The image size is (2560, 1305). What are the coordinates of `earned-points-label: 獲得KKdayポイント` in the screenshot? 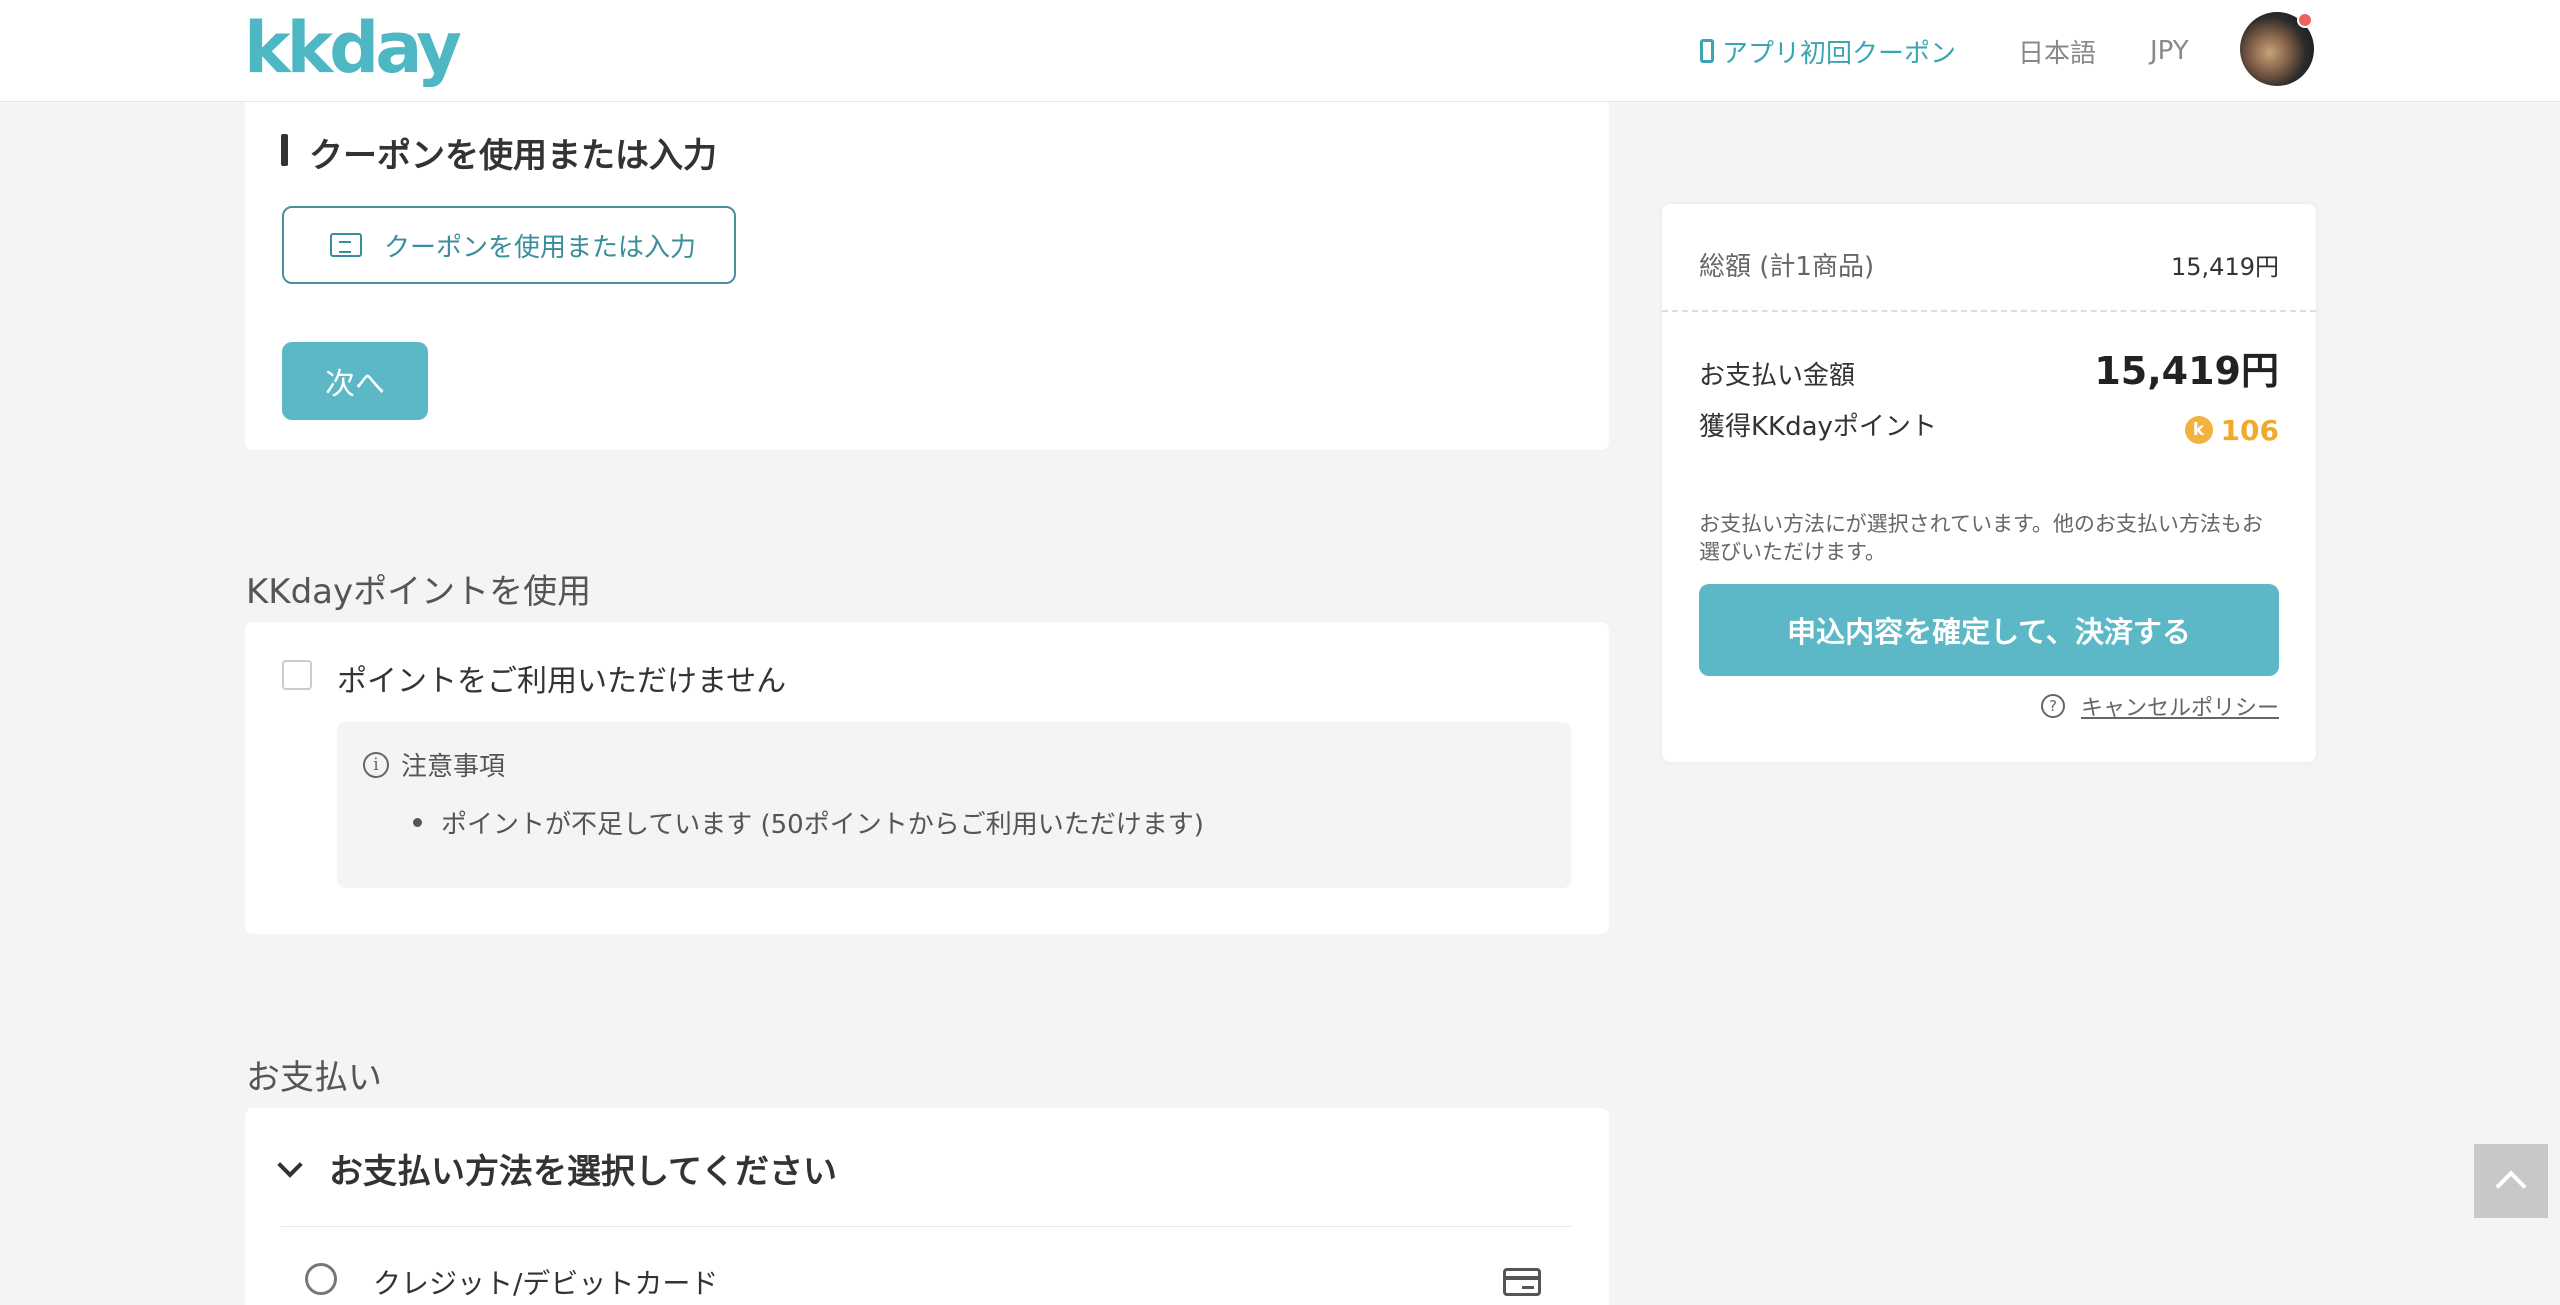 It's located at (1818, 427).